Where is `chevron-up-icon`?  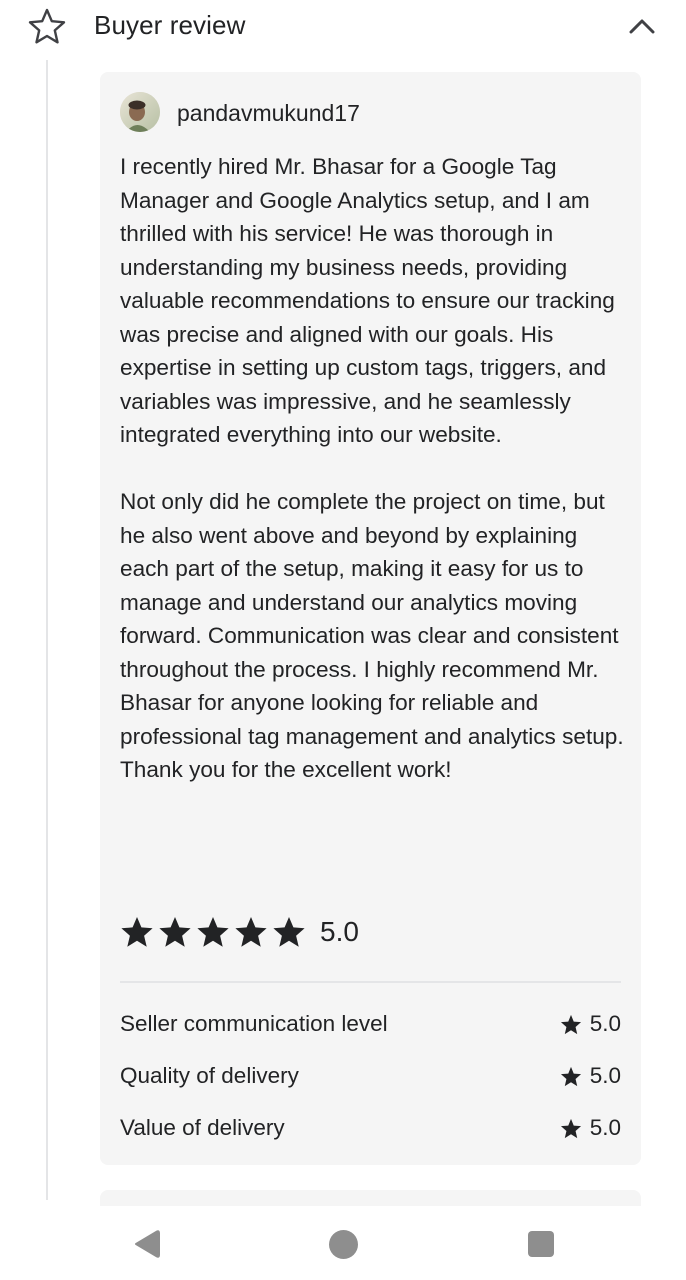
chevron-up-icon is located at coordinates (642, 26).